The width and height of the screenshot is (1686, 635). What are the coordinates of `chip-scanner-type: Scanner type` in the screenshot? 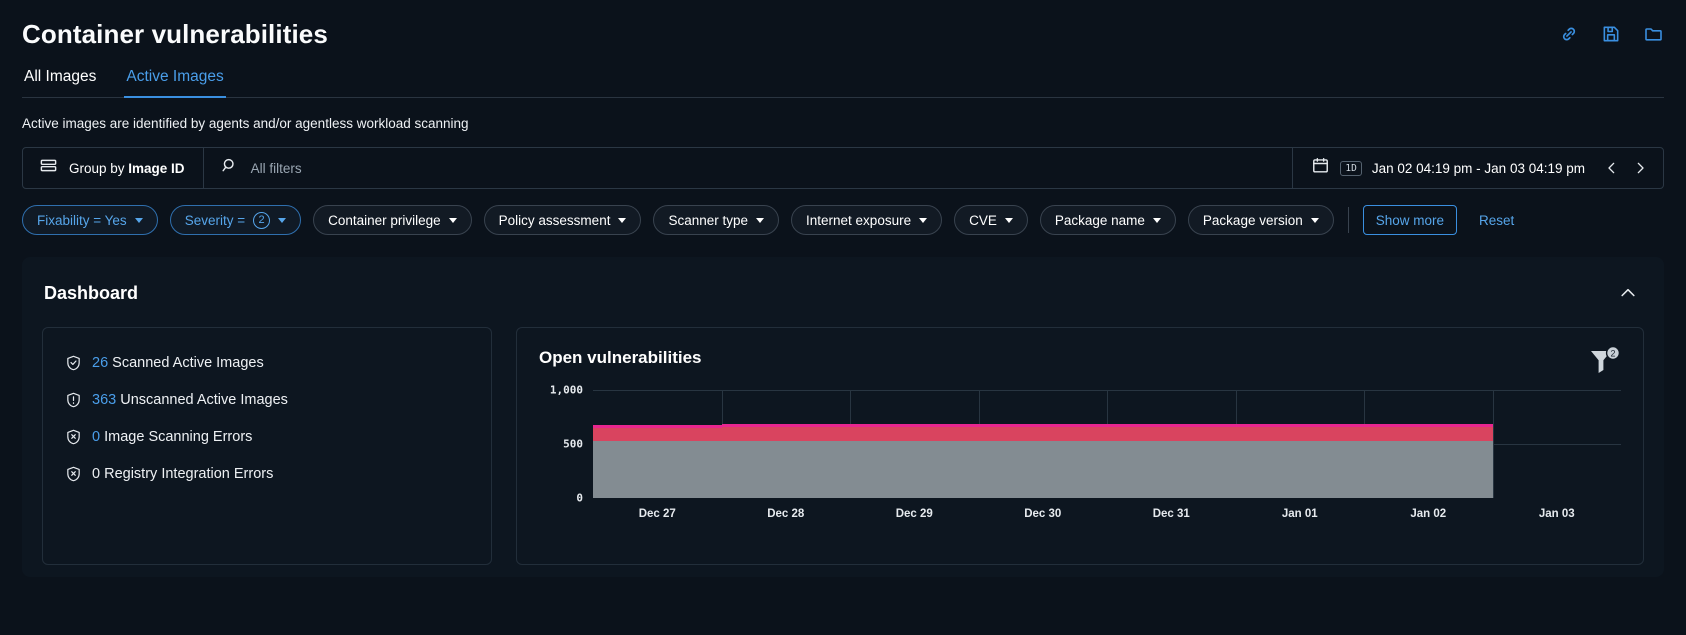 It's located at (716, 220).